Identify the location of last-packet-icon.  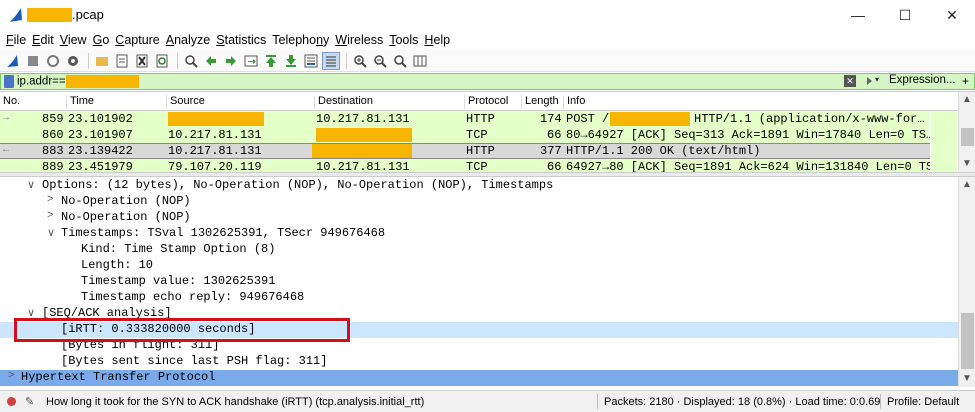
(291, 61).